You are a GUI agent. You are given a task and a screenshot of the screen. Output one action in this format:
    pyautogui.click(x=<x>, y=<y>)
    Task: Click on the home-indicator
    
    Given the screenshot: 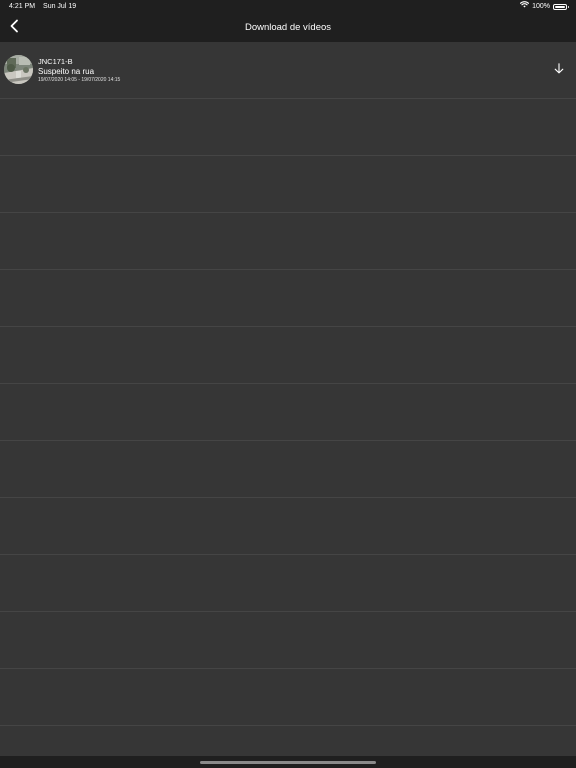 What is the action you would take?
    pyautogui.click(x=288, y=762)
    